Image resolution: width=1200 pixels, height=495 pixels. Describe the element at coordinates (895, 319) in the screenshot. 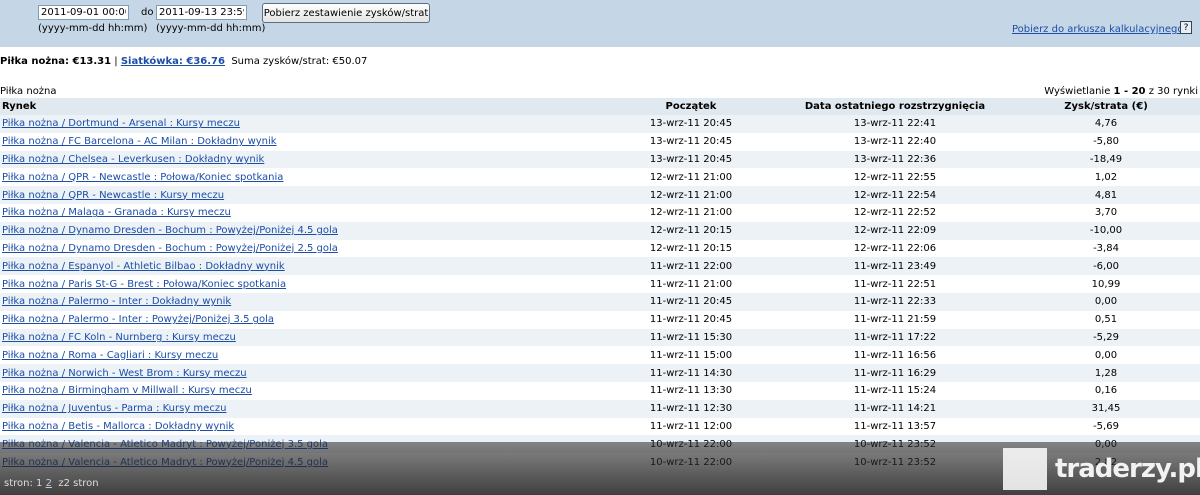

I see `settled-cell: 11-wrz-11 21:59` at that location.